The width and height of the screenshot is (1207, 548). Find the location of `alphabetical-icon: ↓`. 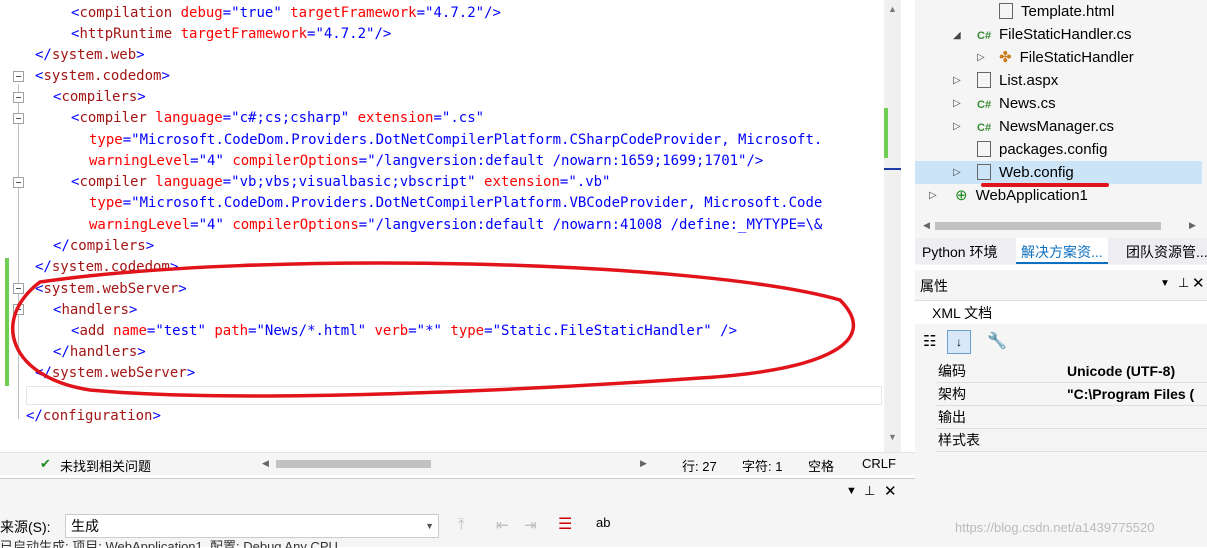

alphabetical-icon: ↓ is located at coordinates (959, 342).